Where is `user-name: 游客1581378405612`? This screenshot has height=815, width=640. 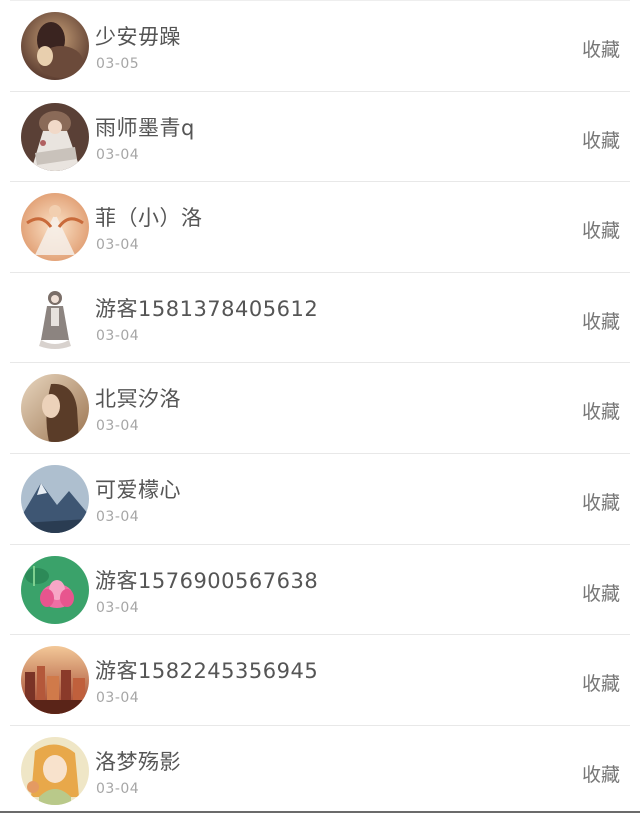 user-name: 游客1581378405612 is located at coordinates (207, 308).